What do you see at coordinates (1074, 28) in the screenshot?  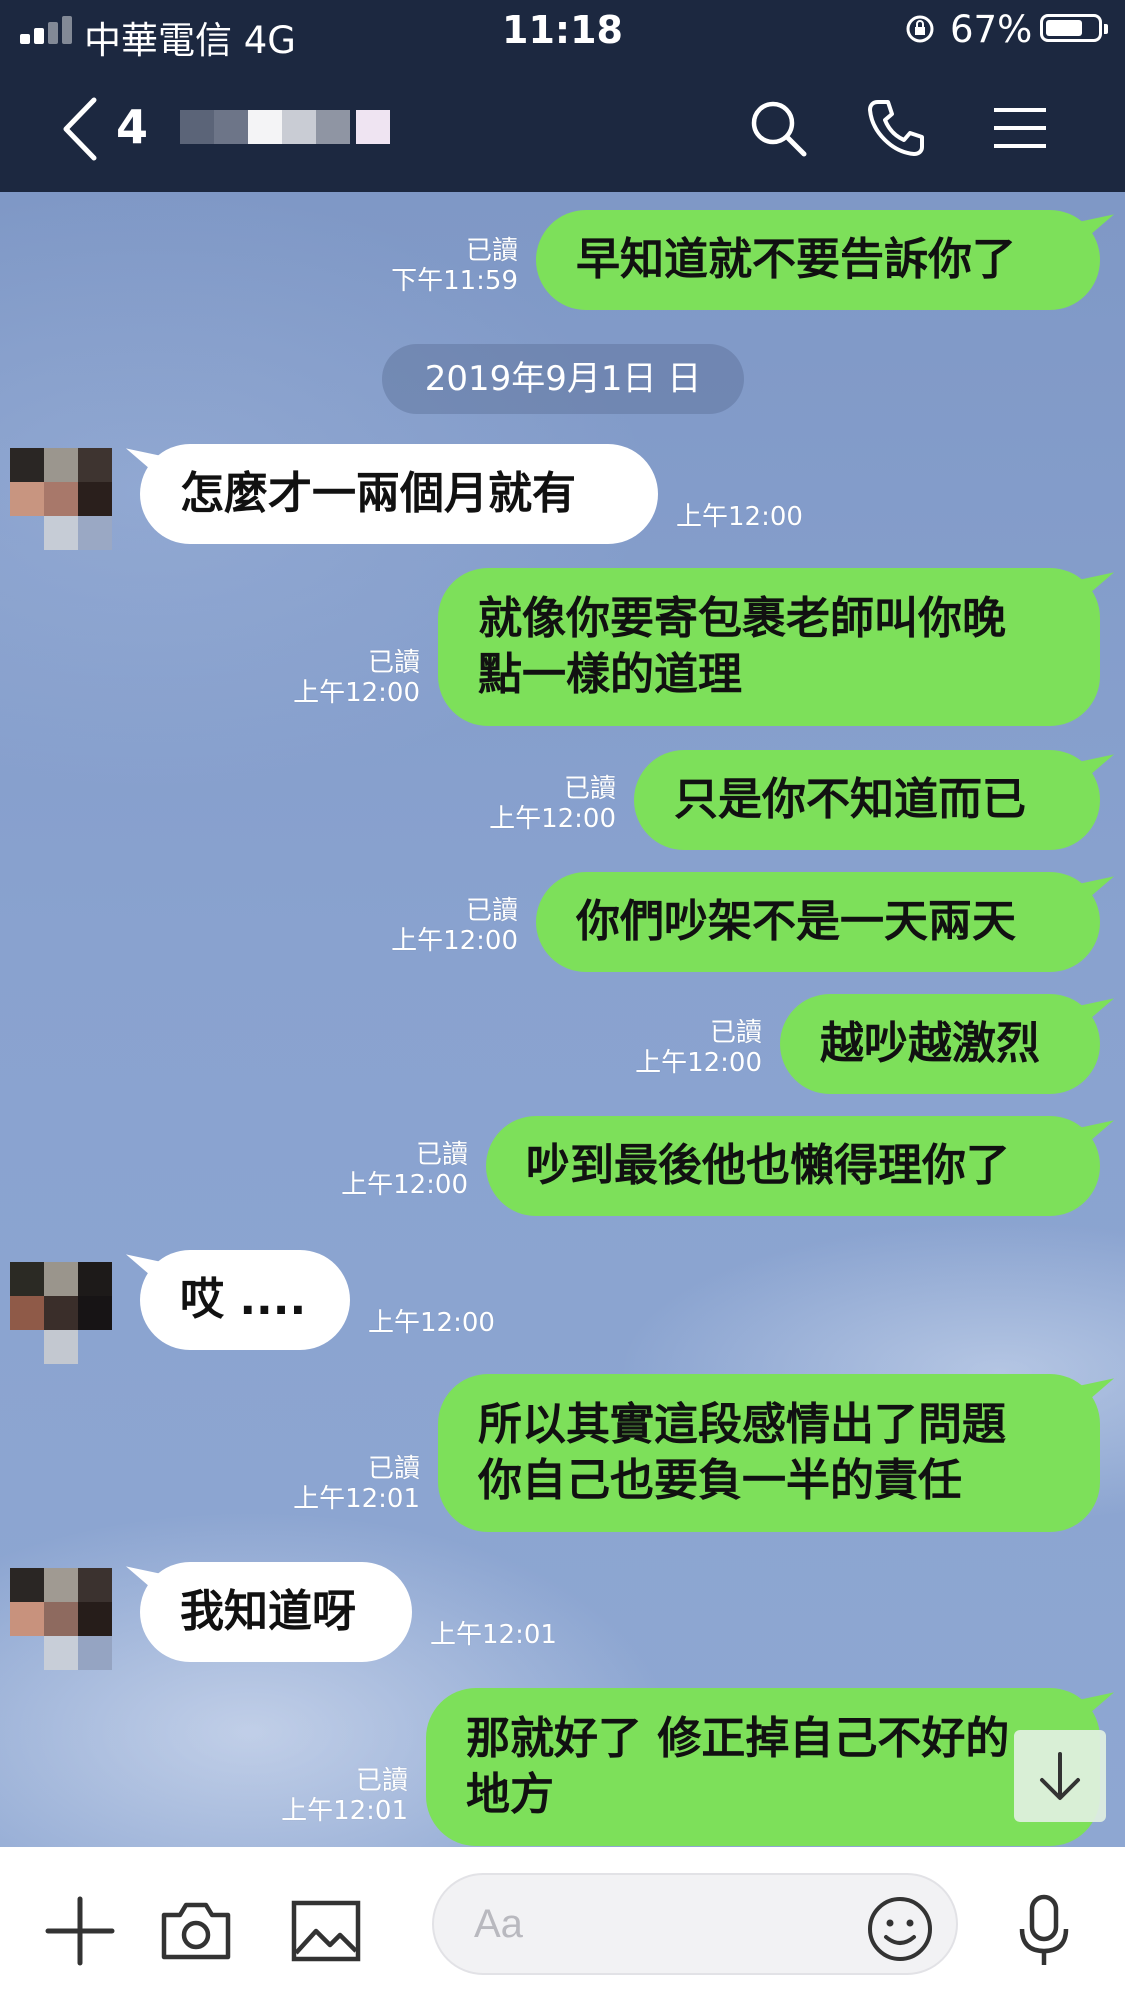 I see `battery-icon` at bounding box center [1074, 28].